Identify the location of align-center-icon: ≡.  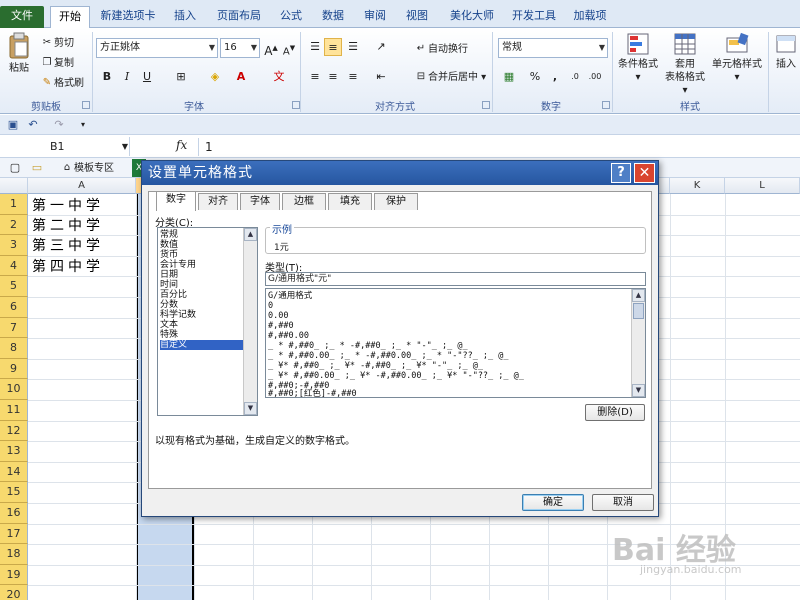
(333, 77).